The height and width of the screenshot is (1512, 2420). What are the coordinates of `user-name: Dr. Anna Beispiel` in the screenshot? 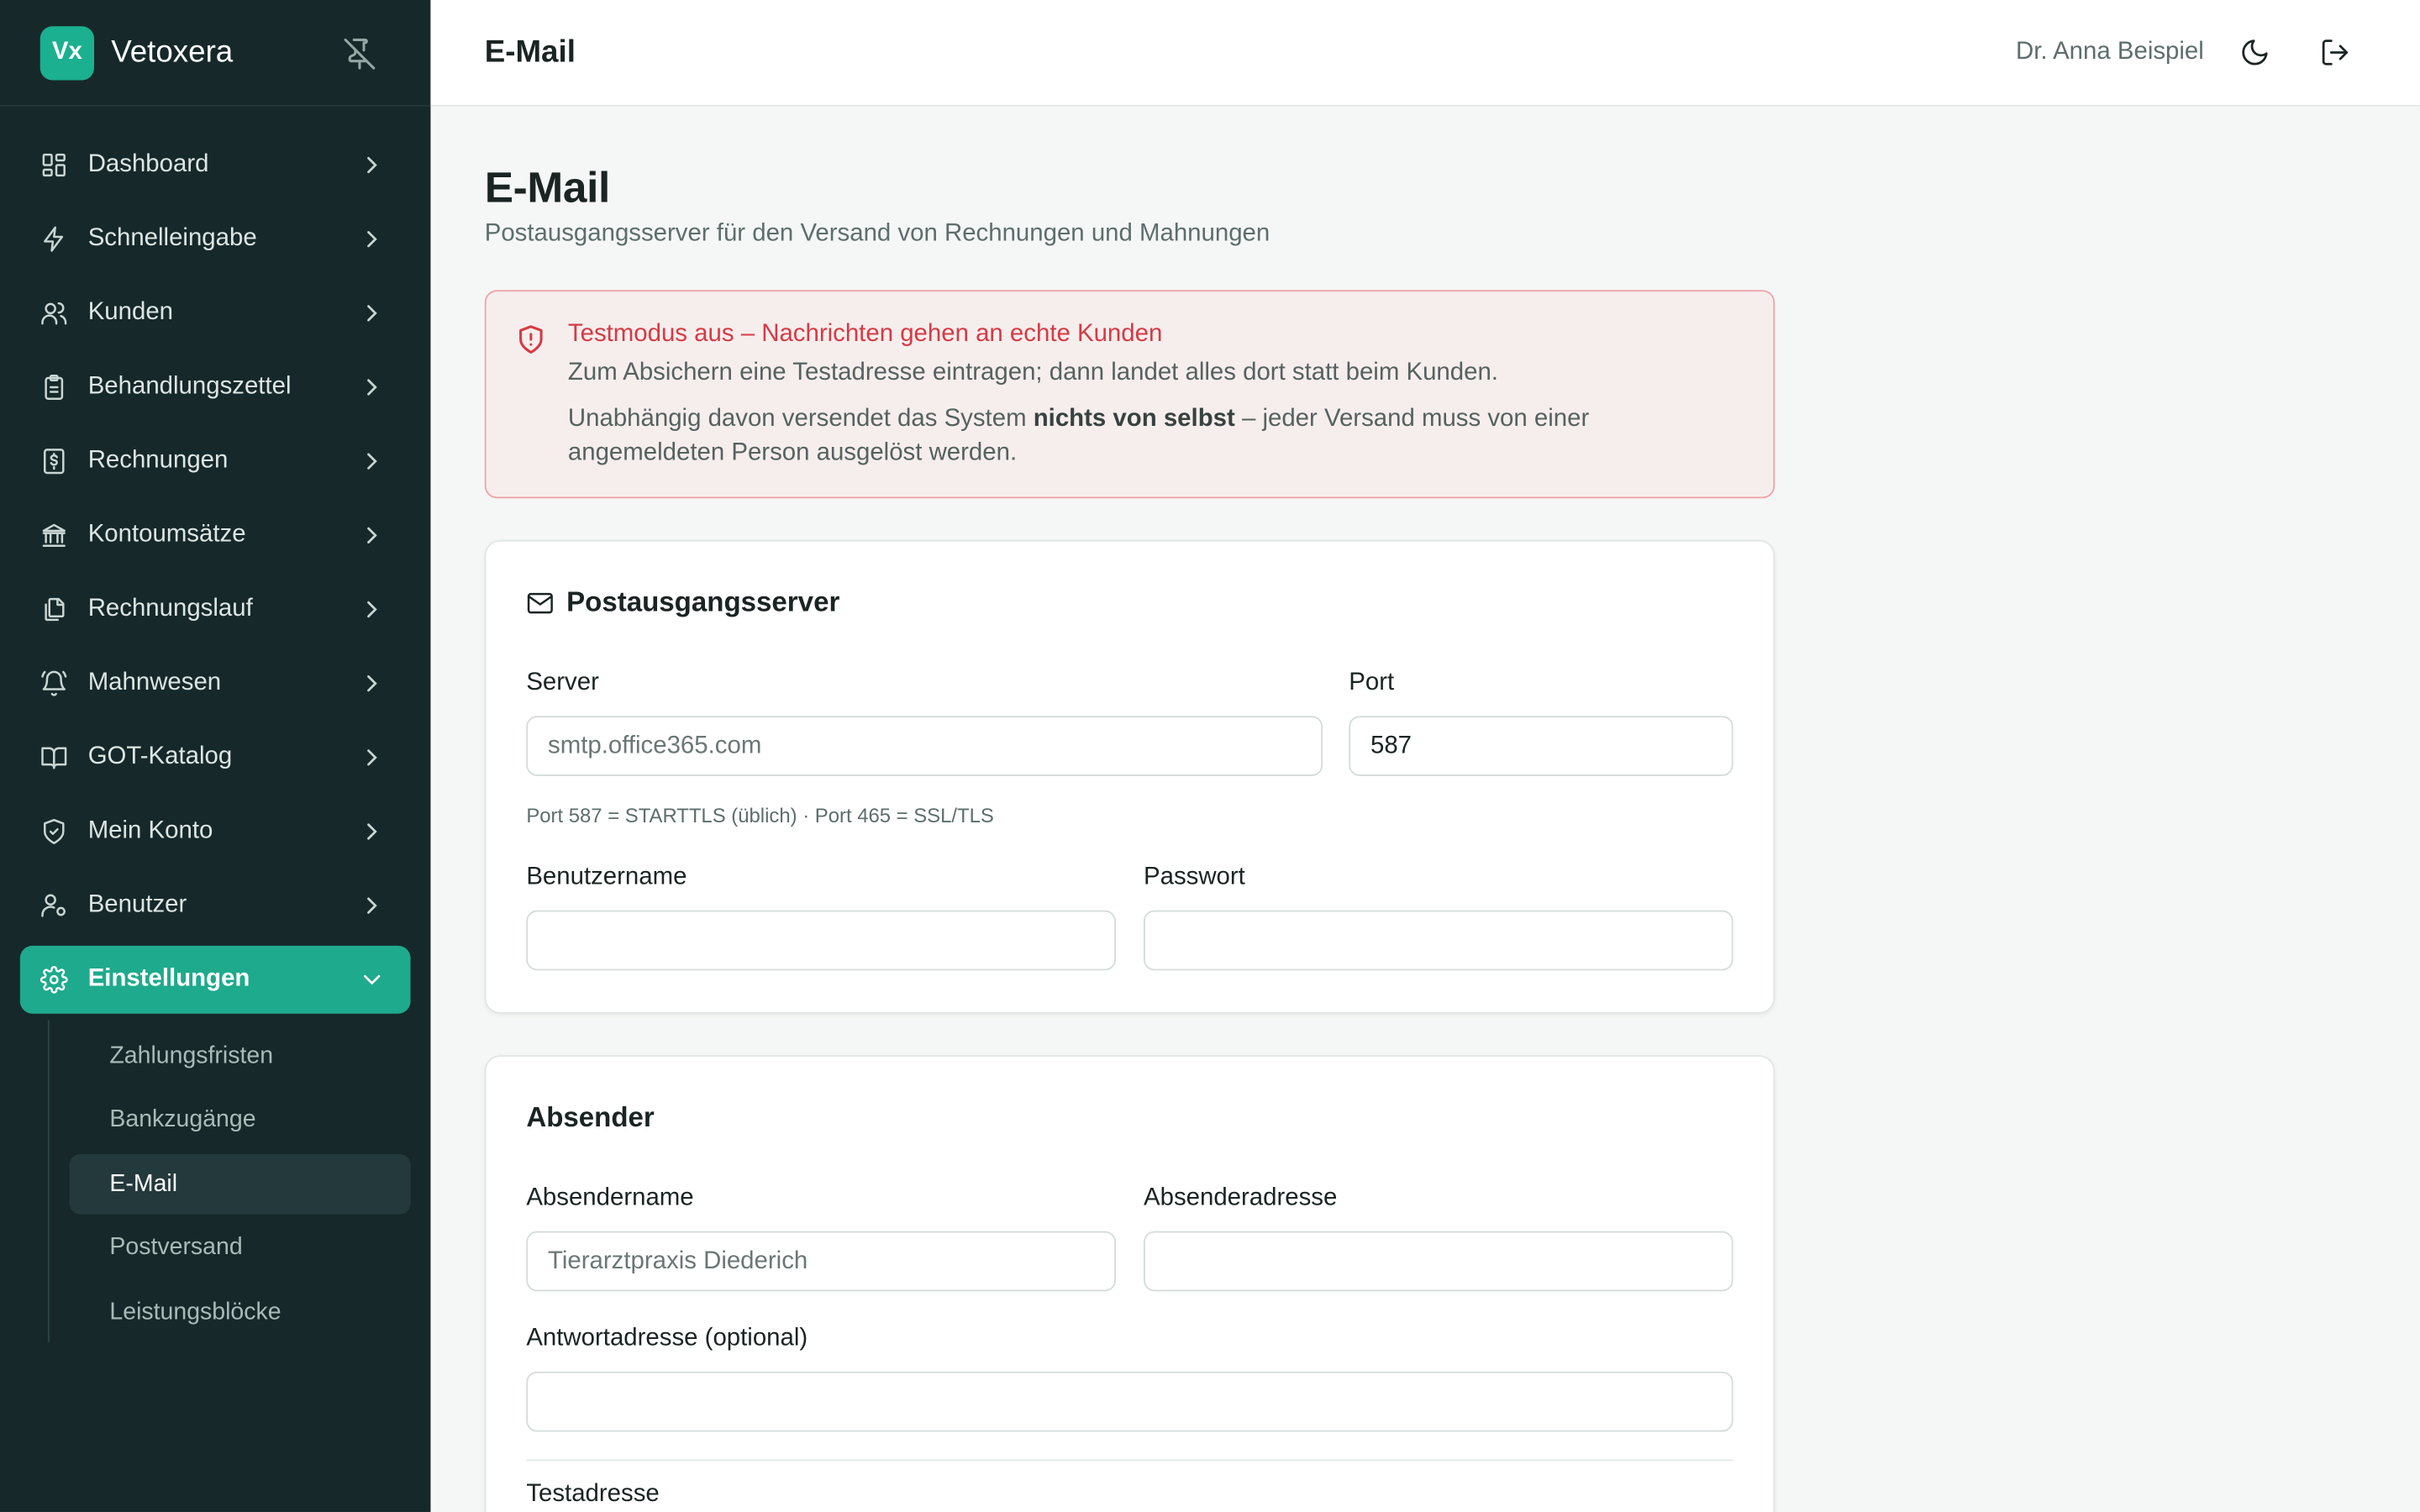 It's located at (2110, 52).